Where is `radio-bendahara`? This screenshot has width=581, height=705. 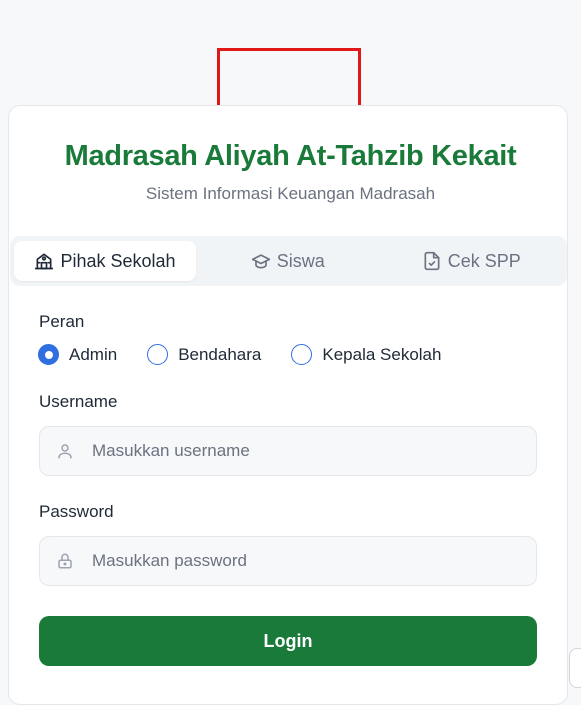 radio-bendahara is located at coordinates (158, 354).